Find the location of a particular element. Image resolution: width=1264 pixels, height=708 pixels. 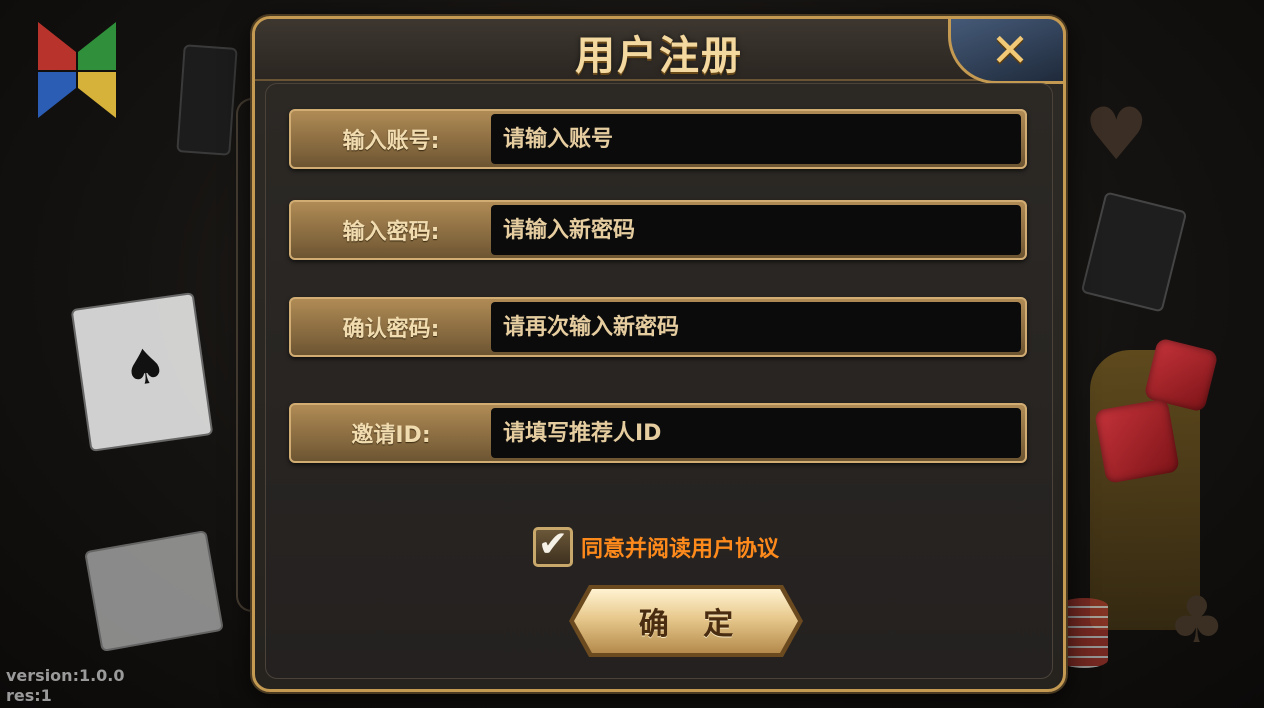

password-label: 输入密码: is located at coordinates (391, 232).